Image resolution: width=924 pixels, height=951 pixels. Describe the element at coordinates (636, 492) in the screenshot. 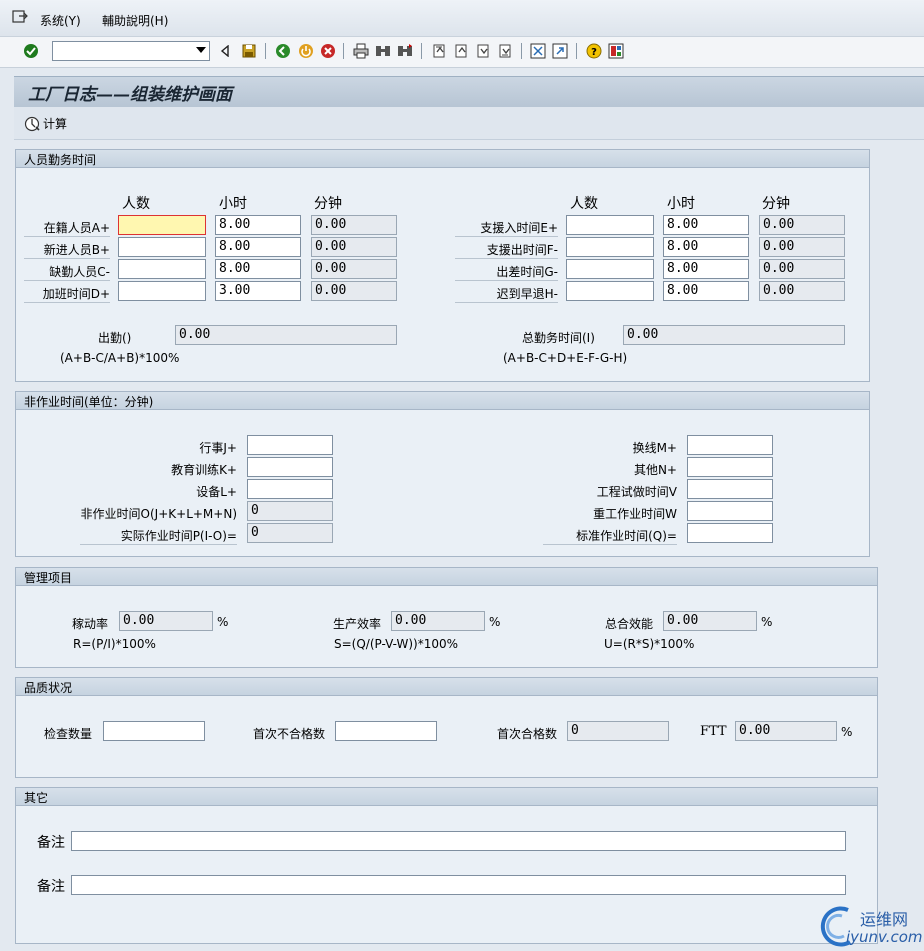

I see `nonwork-right-label: 工程试做时间V` at that location.